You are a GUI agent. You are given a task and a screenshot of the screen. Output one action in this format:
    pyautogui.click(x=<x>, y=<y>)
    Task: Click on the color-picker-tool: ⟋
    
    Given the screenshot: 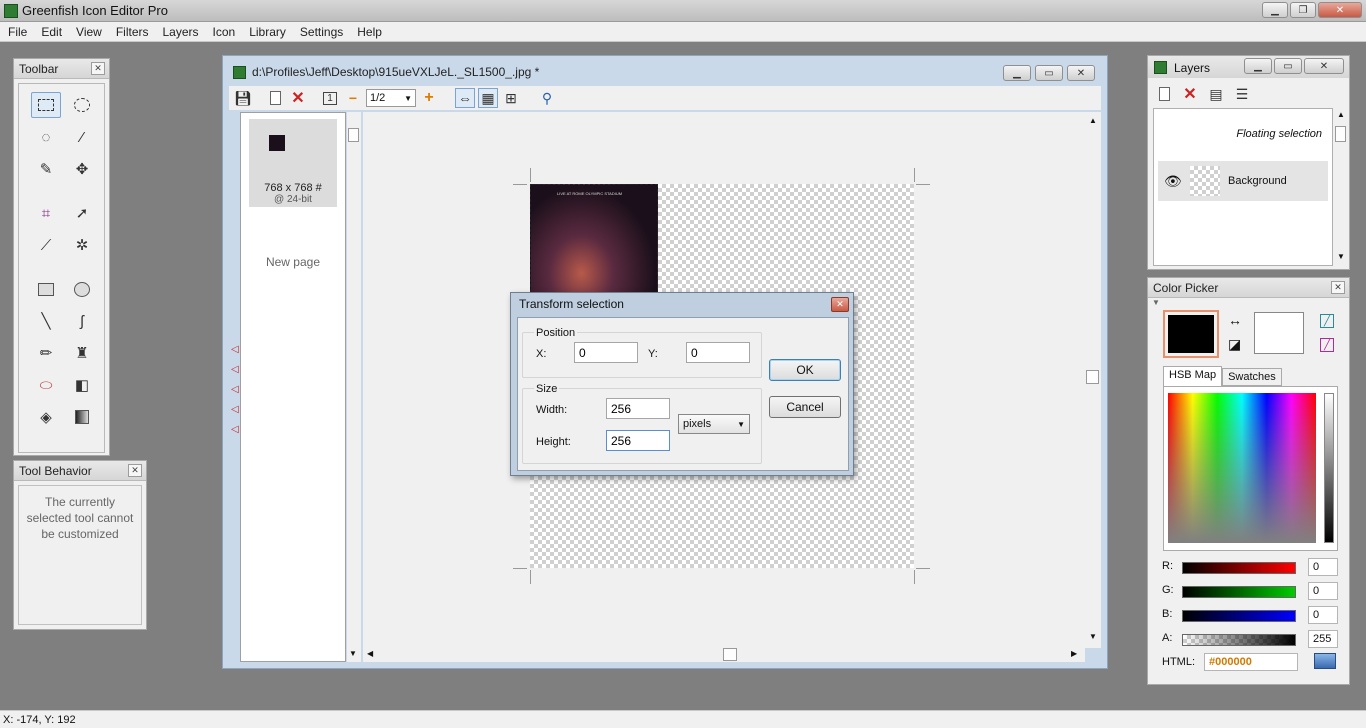 What is the action you would take?
    pyautogui.click(x=46, y=245)
    